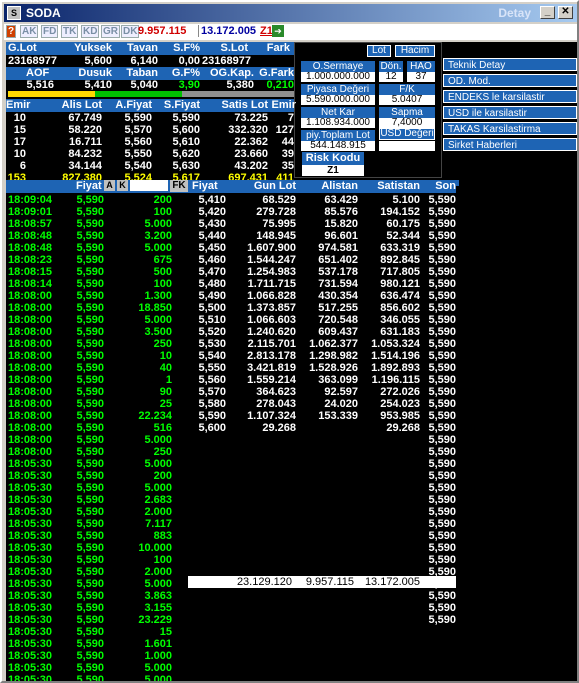  I want to click on menu-takas: TAKAS Karsilastirma, so click(510, 128).